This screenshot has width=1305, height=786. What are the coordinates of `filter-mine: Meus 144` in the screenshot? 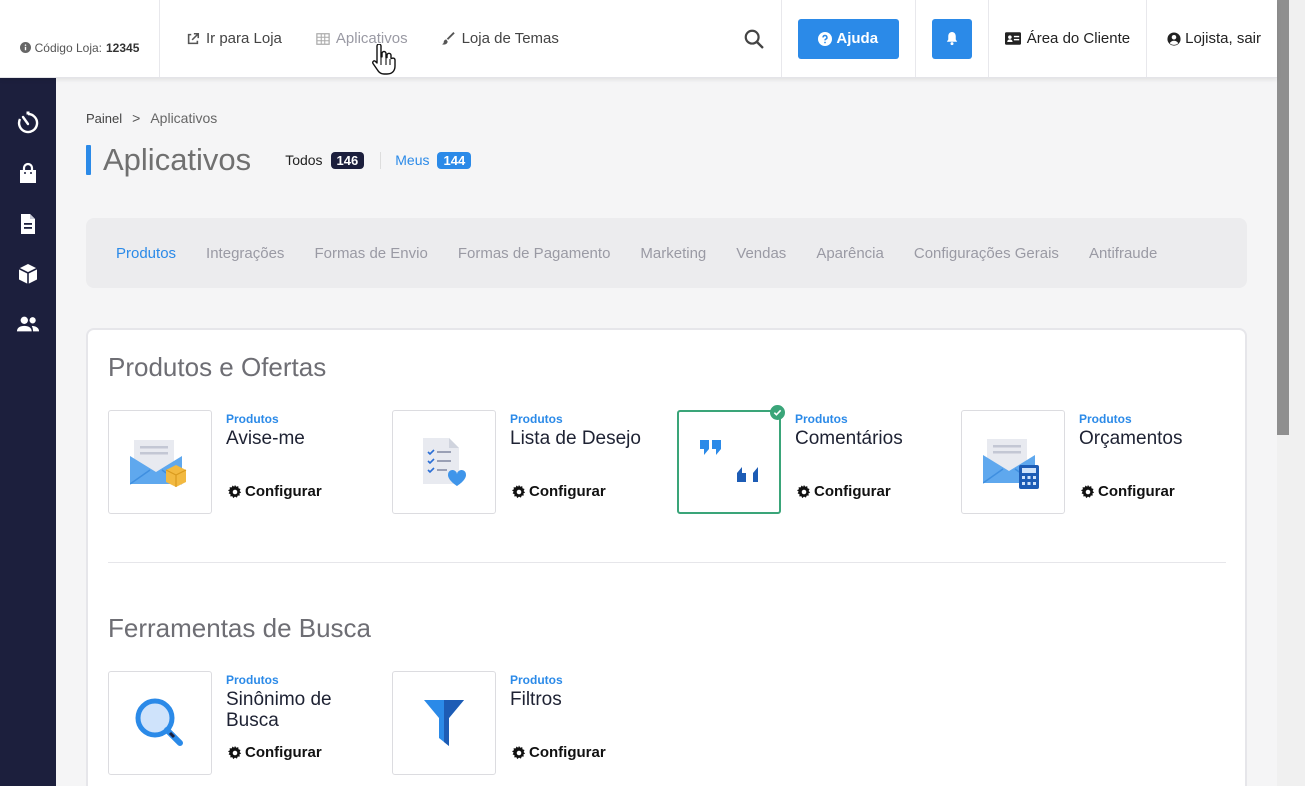 It's located at (426, 160).